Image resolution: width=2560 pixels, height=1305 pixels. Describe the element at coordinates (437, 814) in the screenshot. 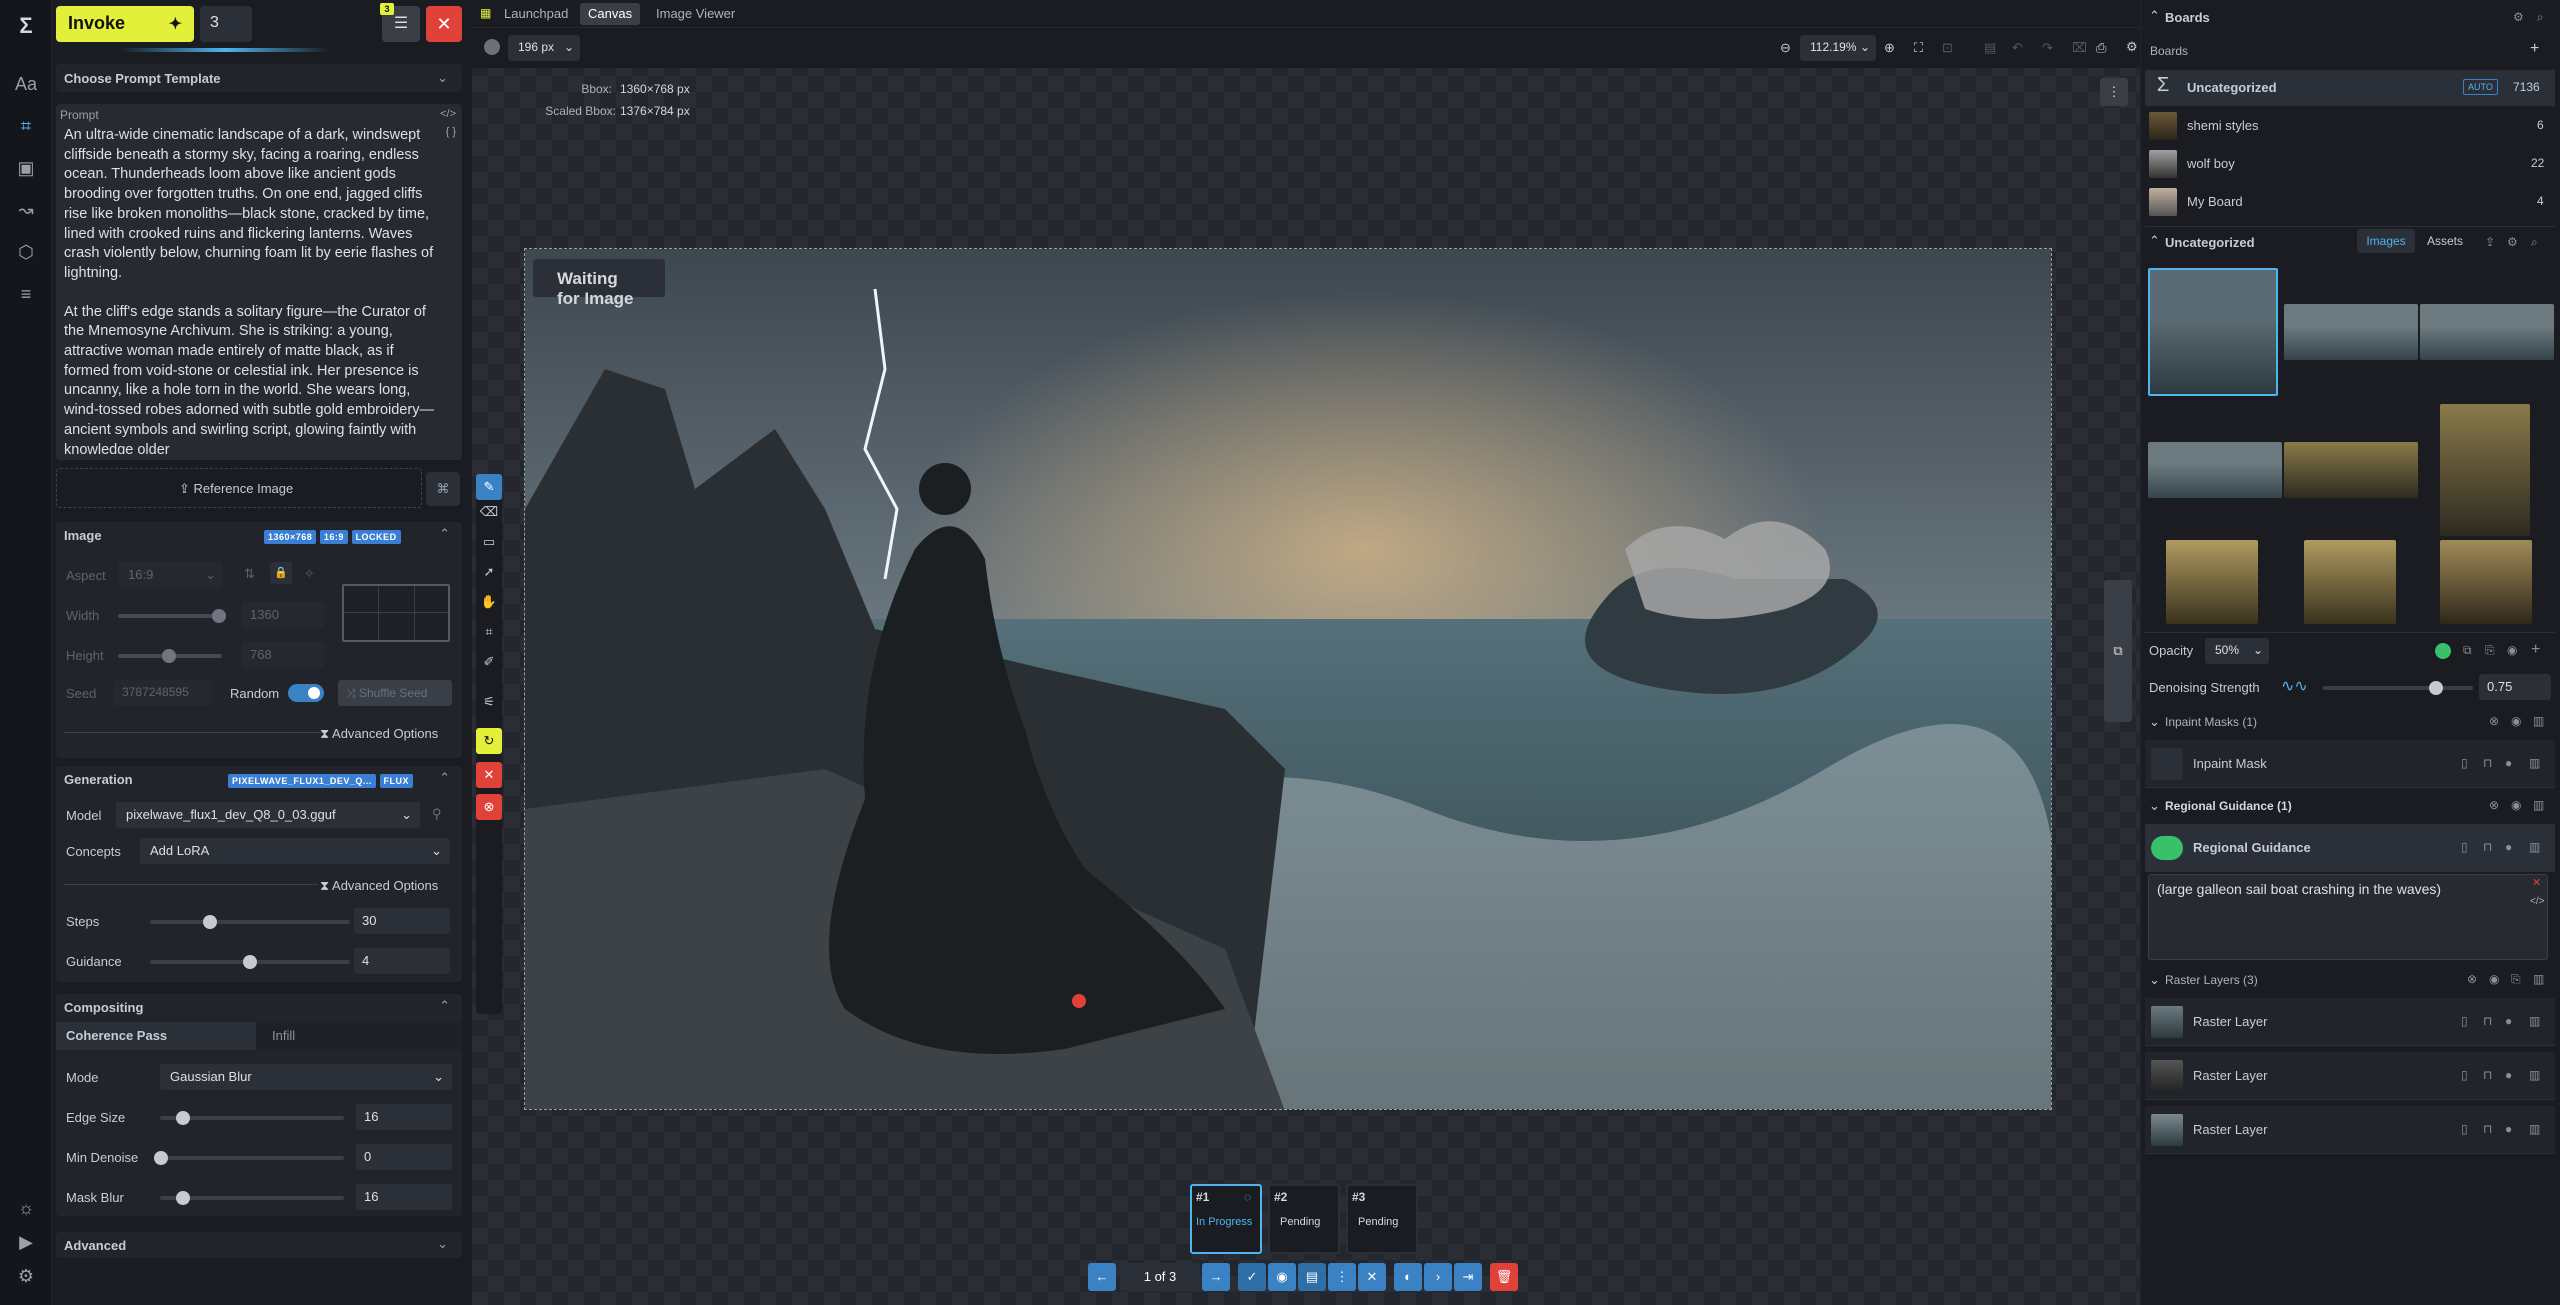

I see `model-settings-icon: ⚲` at that location.